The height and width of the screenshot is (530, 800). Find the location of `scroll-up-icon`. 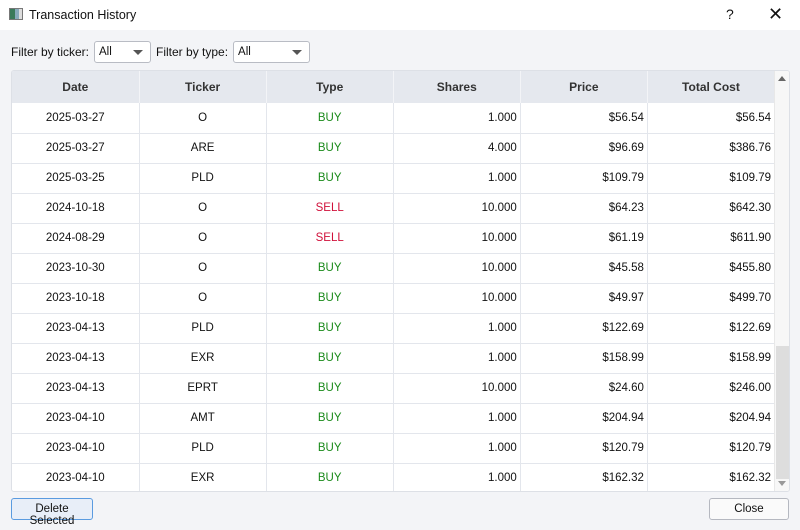

scroll-up-icon is located at coordinates (782, 78).